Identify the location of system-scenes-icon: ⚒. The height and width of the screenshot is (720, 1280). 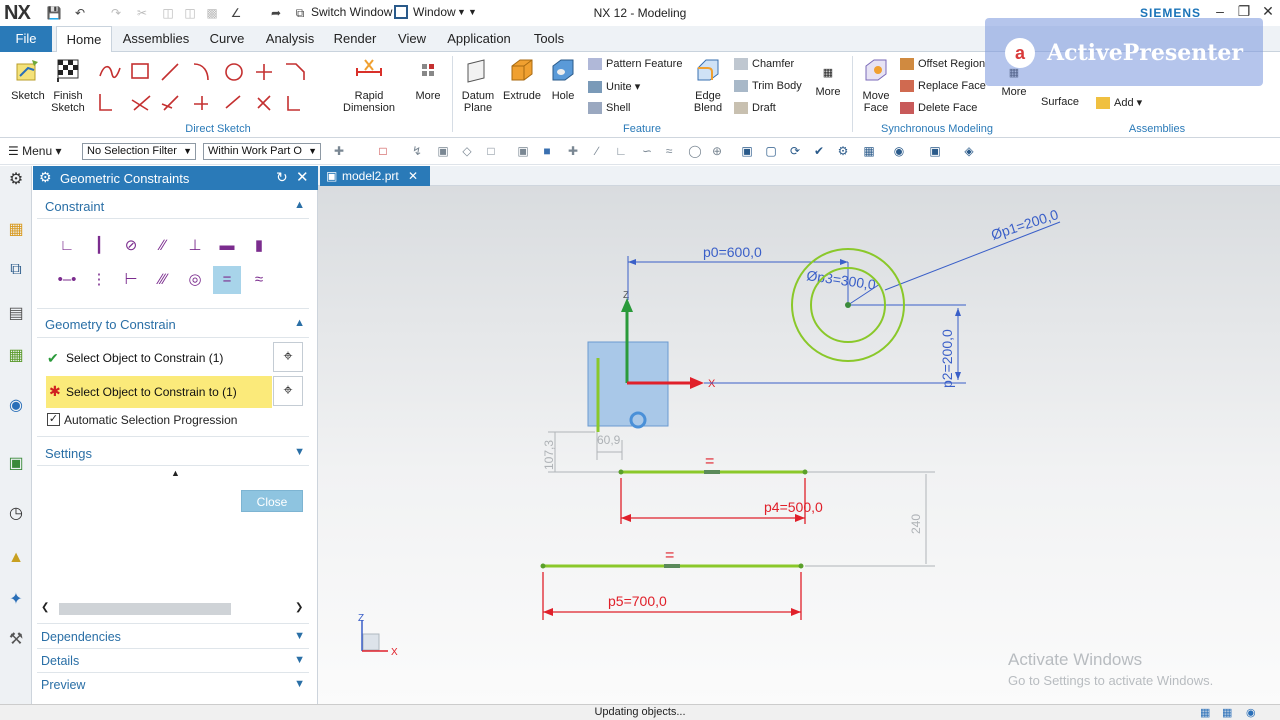
(16, 640).